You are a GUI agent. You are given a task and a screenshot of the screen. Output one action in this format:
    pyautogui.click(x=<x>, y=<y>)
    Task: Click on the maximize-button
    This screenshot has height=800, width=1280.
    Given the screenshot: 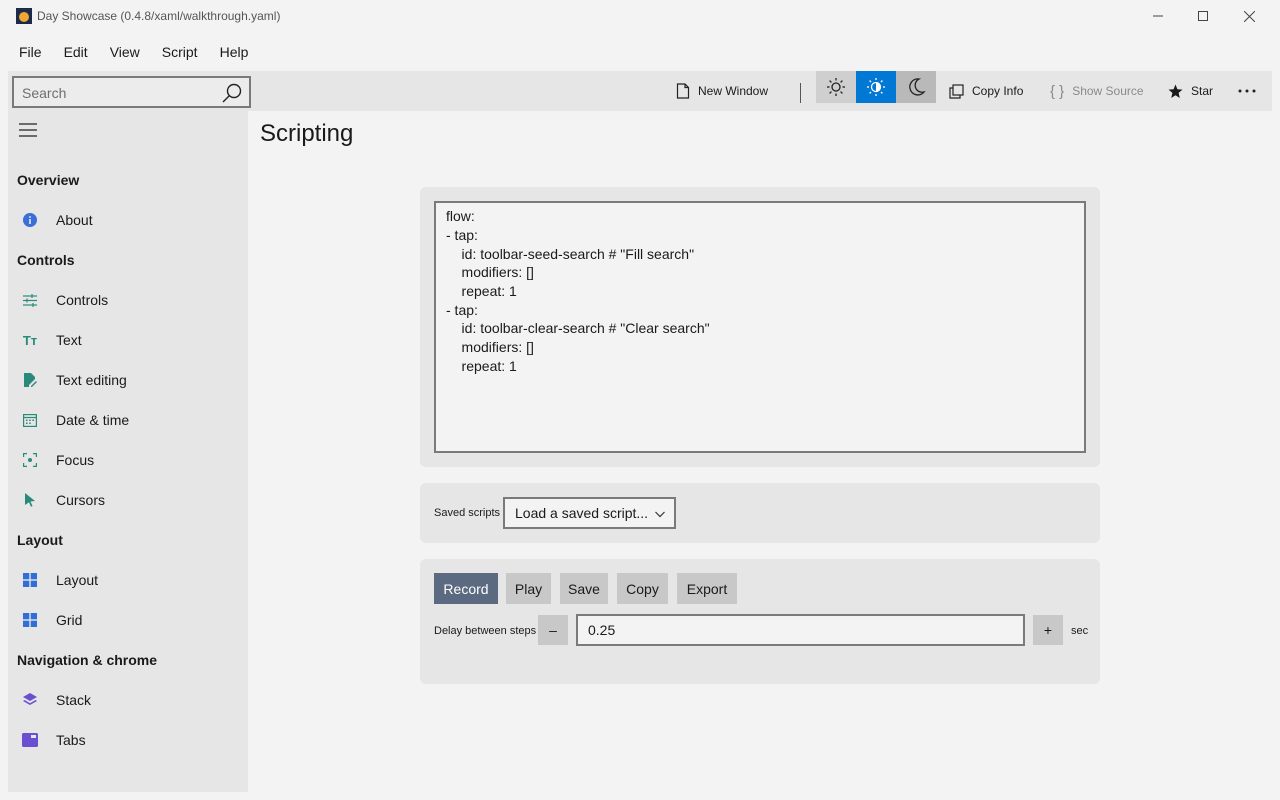 What is the action you would take?
    pyautogui.click(x=1203, y=16)
    